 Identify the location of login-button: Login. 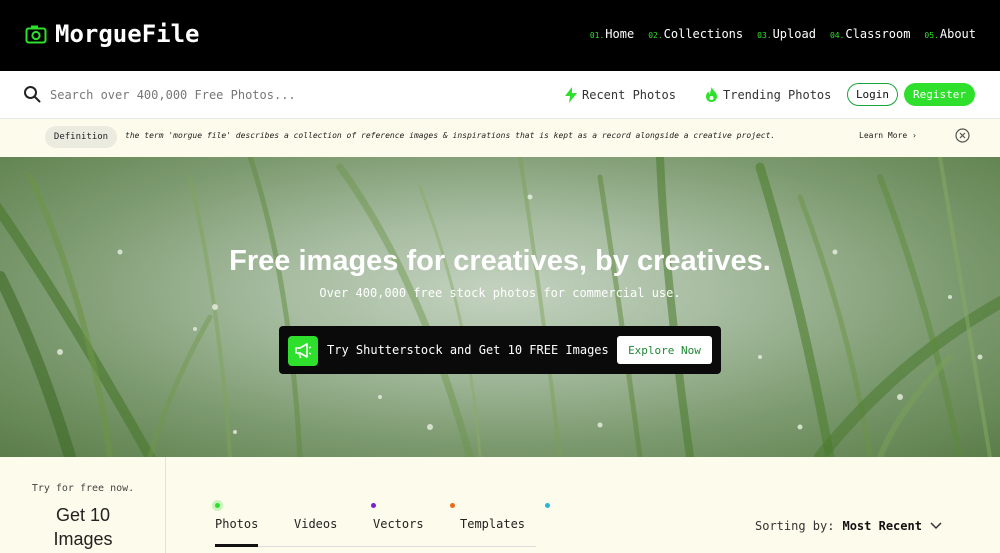
(872, 94).